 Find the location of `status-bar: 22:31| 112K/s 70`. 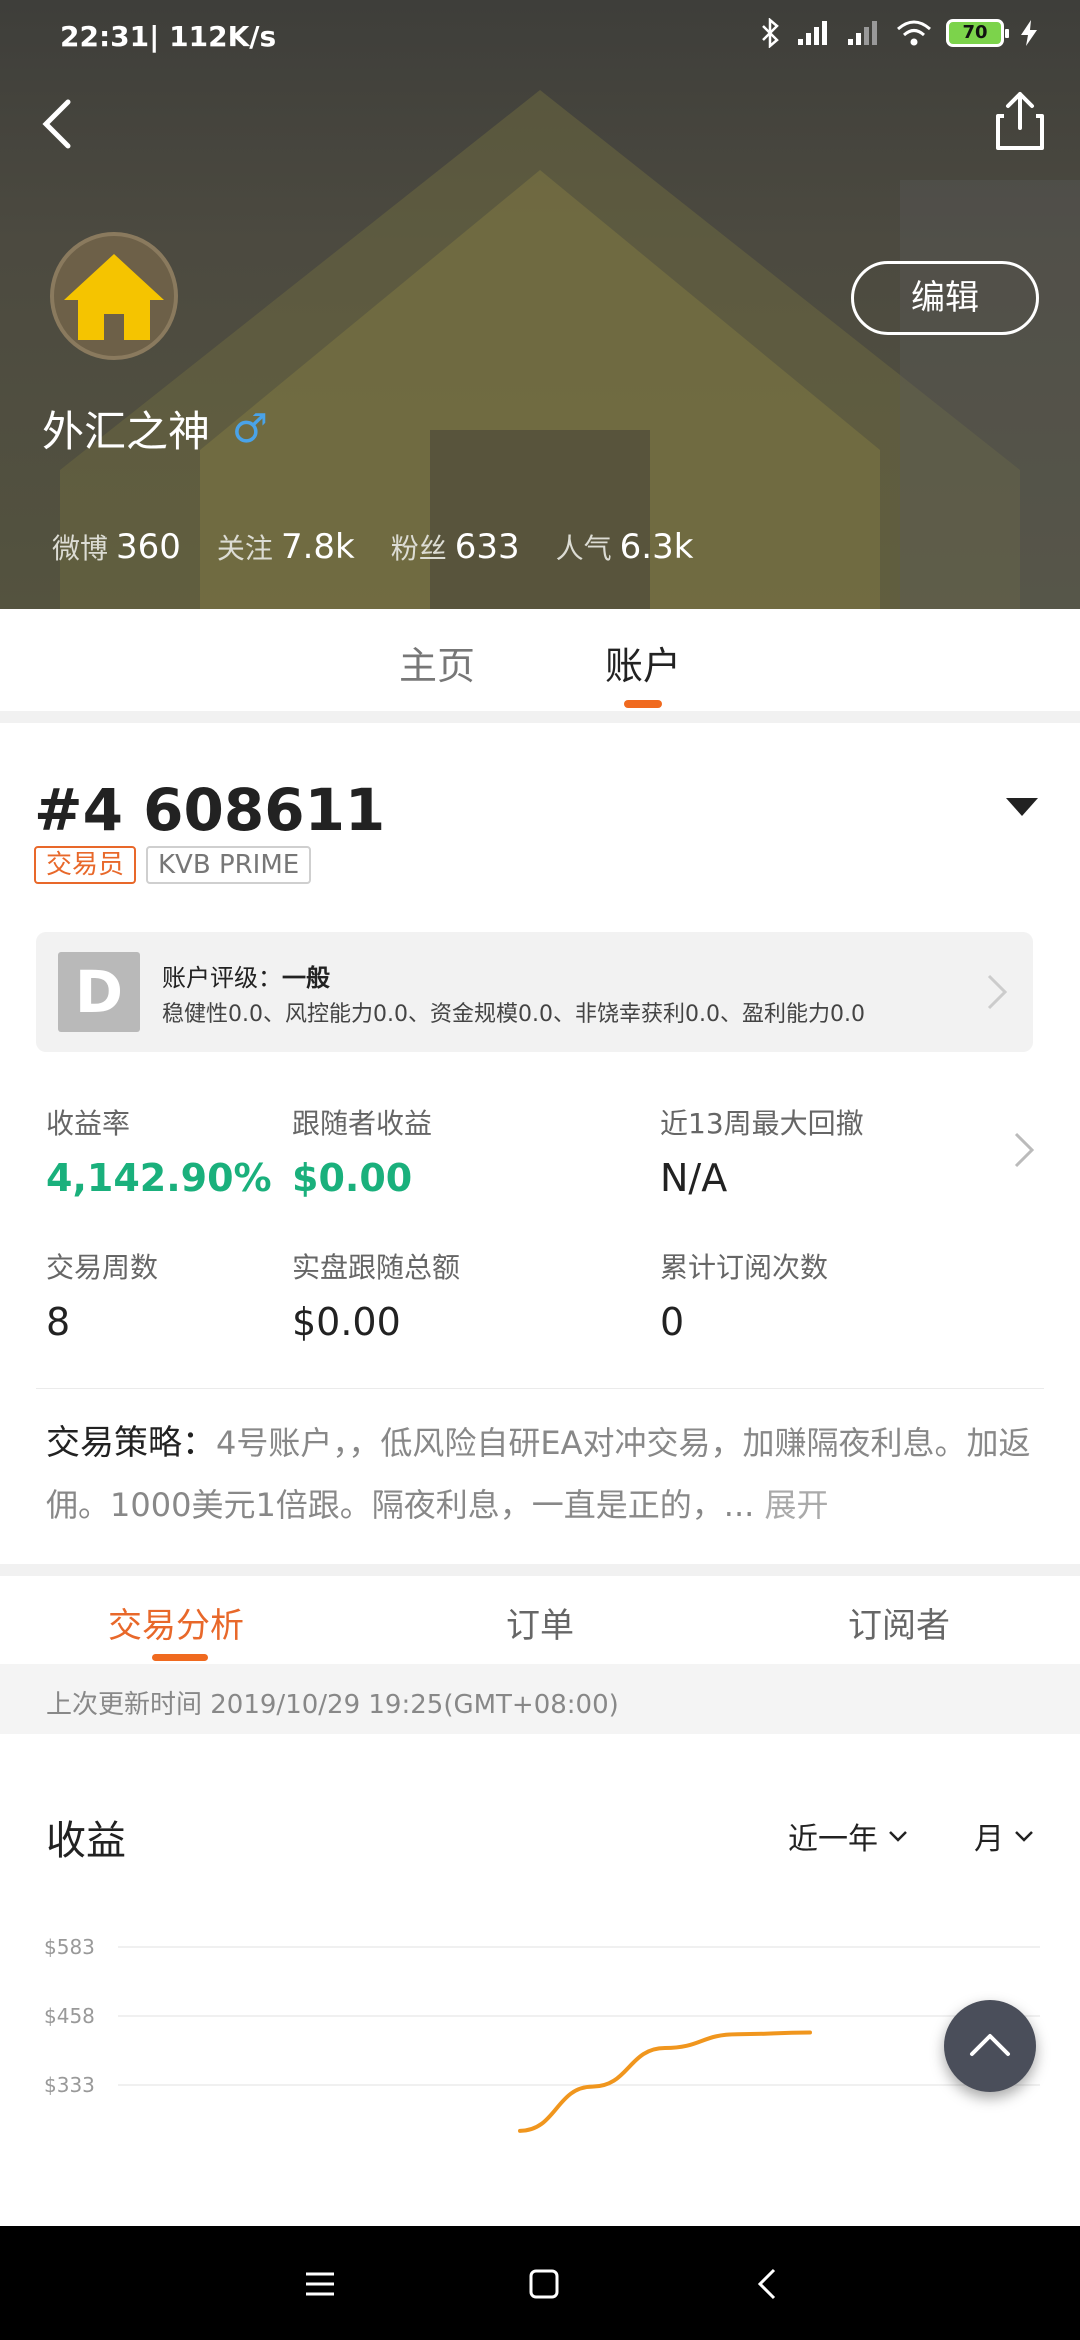

status-bar: 22:31| 112K/s 70 is located at coordinates (540, 38).